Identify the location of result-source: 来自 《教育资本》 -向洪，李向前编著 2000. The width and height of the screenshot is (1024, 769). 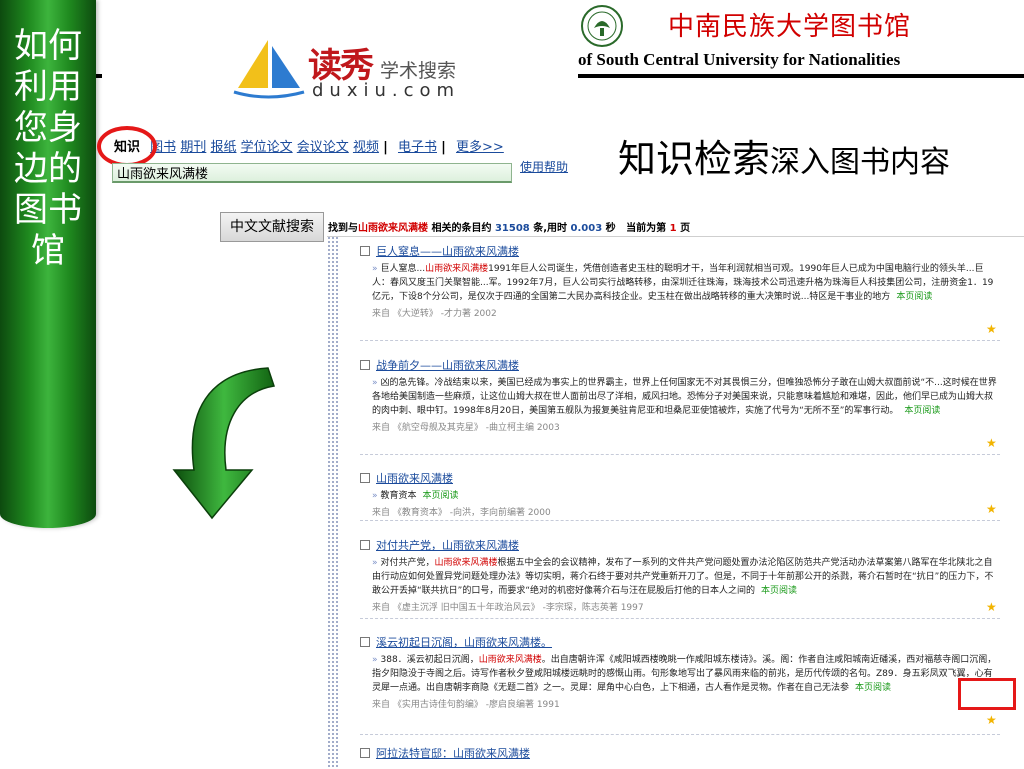
(461, 513).